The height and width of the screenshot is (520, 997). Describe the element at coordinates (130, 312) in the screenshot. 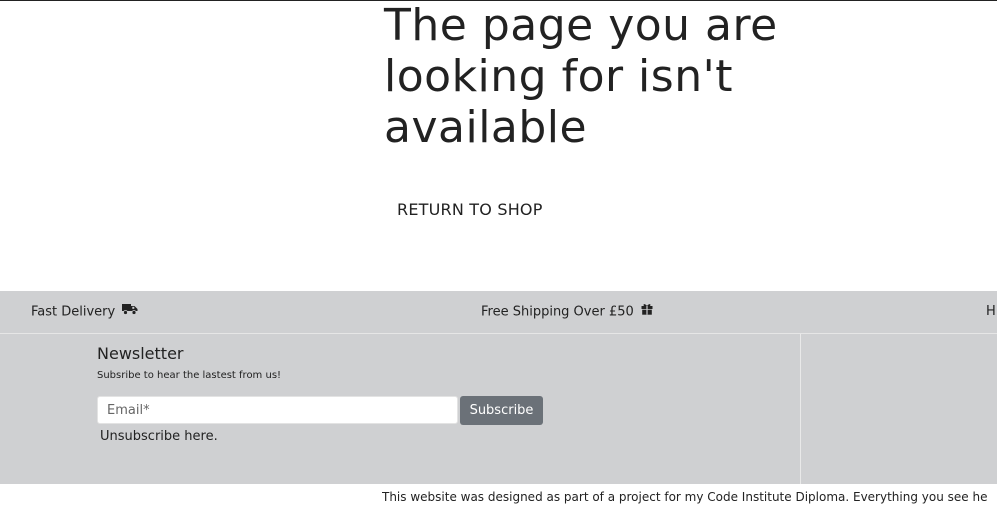

I see `truck-icon` at that location.